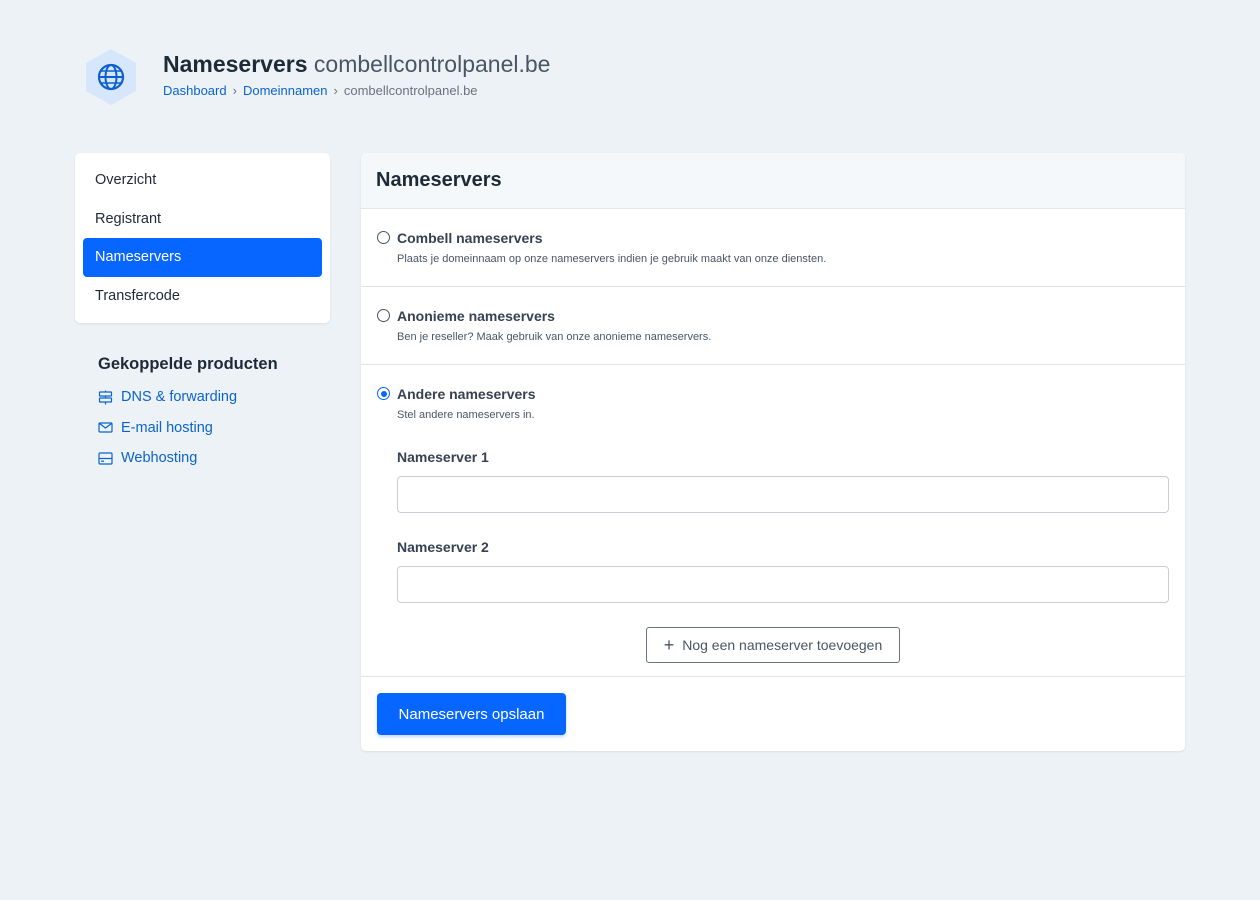 The image size is (1260, 900). What do you see at coordinates (202, 180) in the screenshot?
I see `sidebar-item-overzicht: Overzicht` at bounding box center [202, 180].